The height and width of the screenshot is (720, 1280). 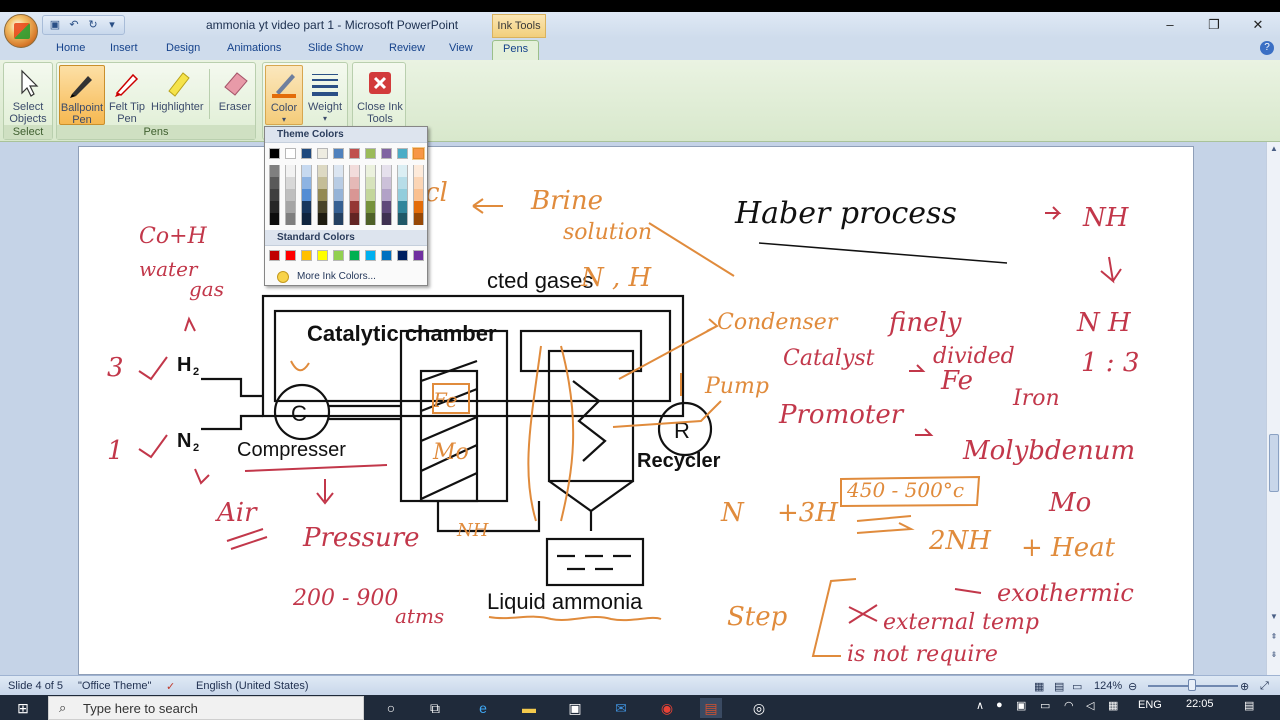 What do you see at coordinates (28, 95) in the screenshot?
I see `select-objects-button: Select Objects` at bounding box center [28, 95].